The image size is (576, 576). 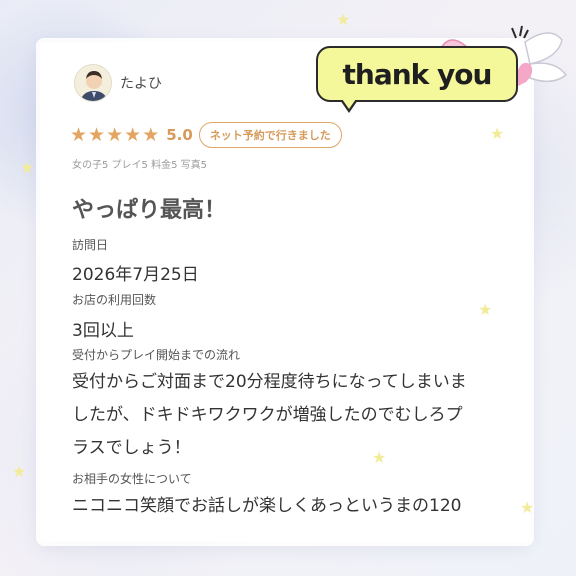 What do you see at coordinates (270, 135) in the screenshot?
I see `net-reservation-badge: ネット予約で行きました` at bounding box center [270, 135].